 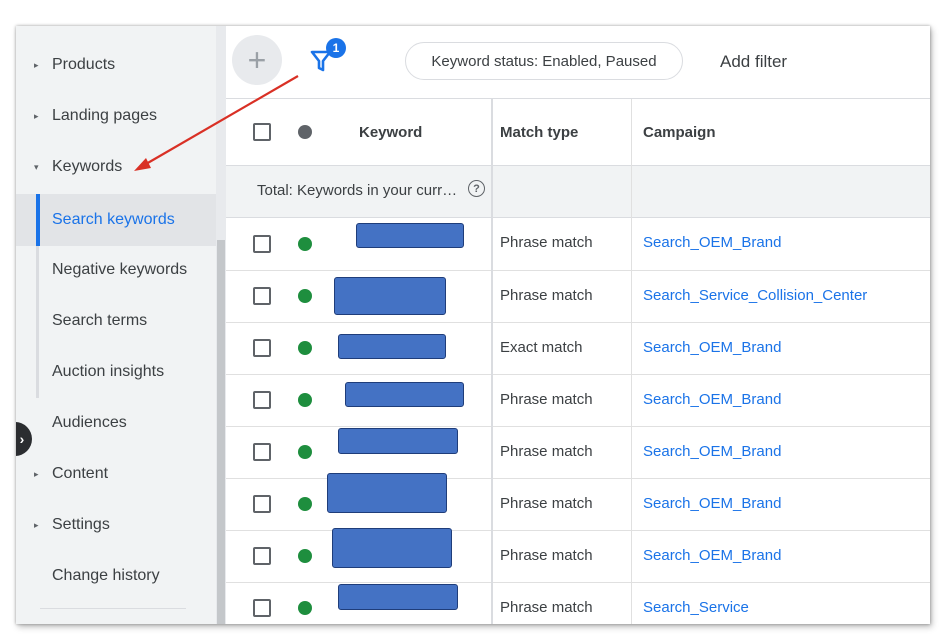 What do you see at coordinates (81, 524) in the screenshot?
I see `sidebar-item-label: Settings` at bounding box center [81, 524].